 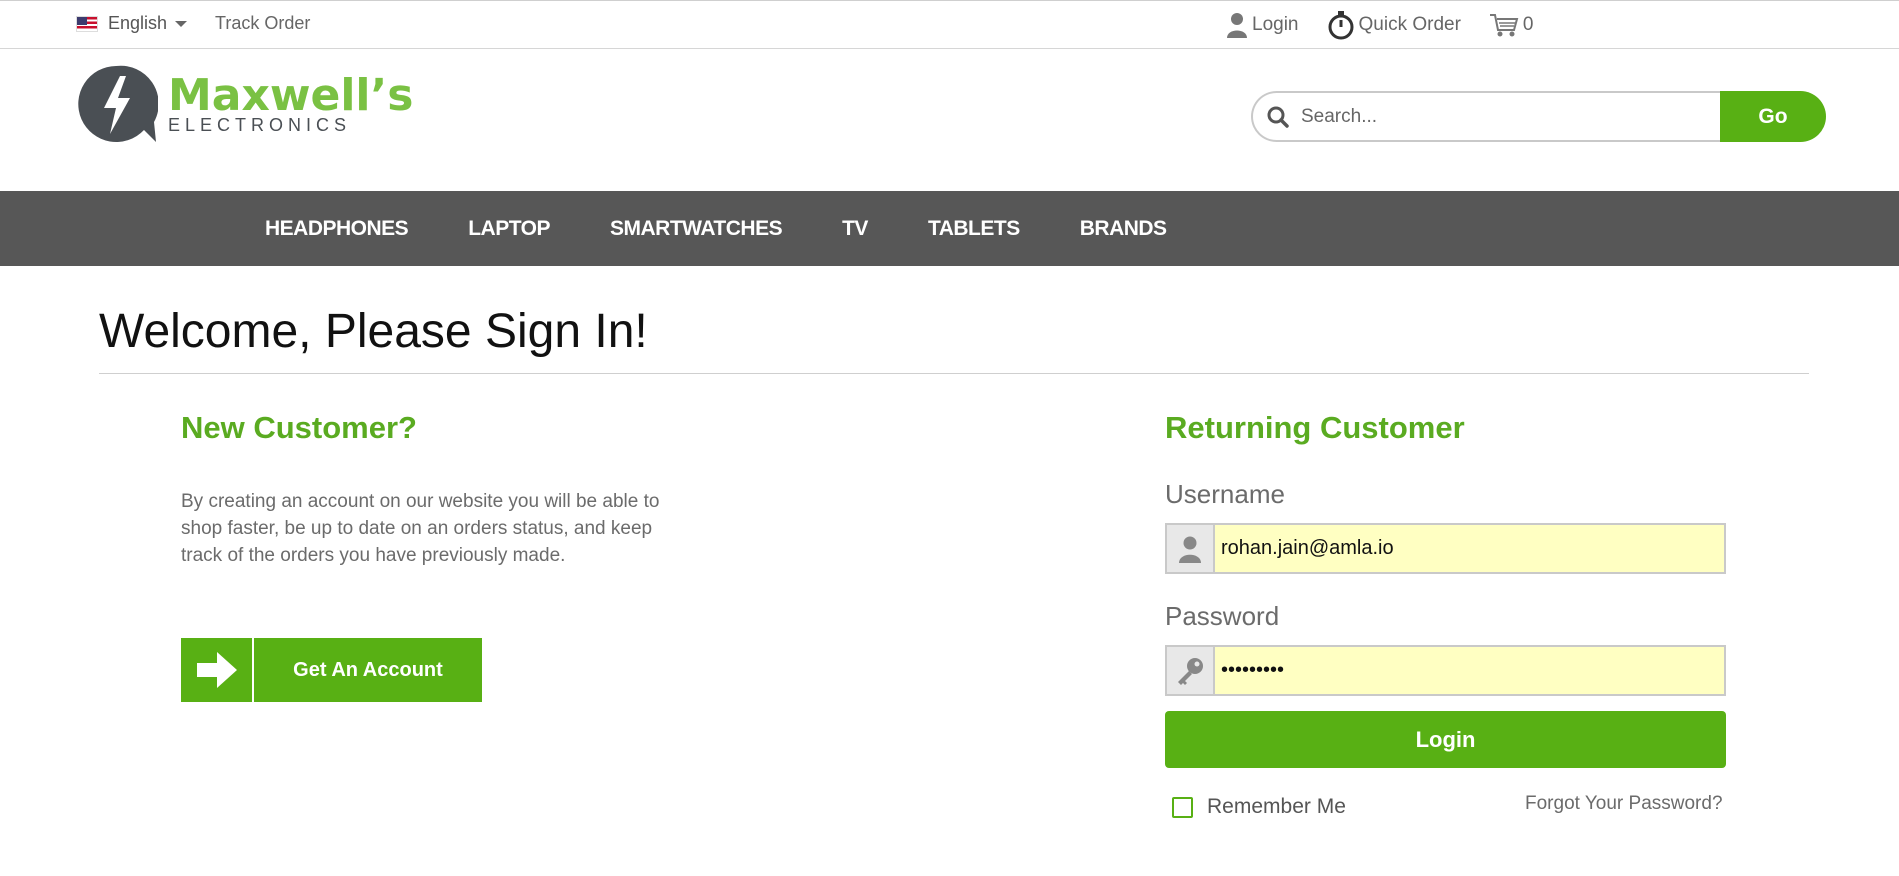 What do you see at coordinates (509, 229) in the screenshot?
I see `nav-item-laptop: LAPTOP` at bounding box center [509, 229].